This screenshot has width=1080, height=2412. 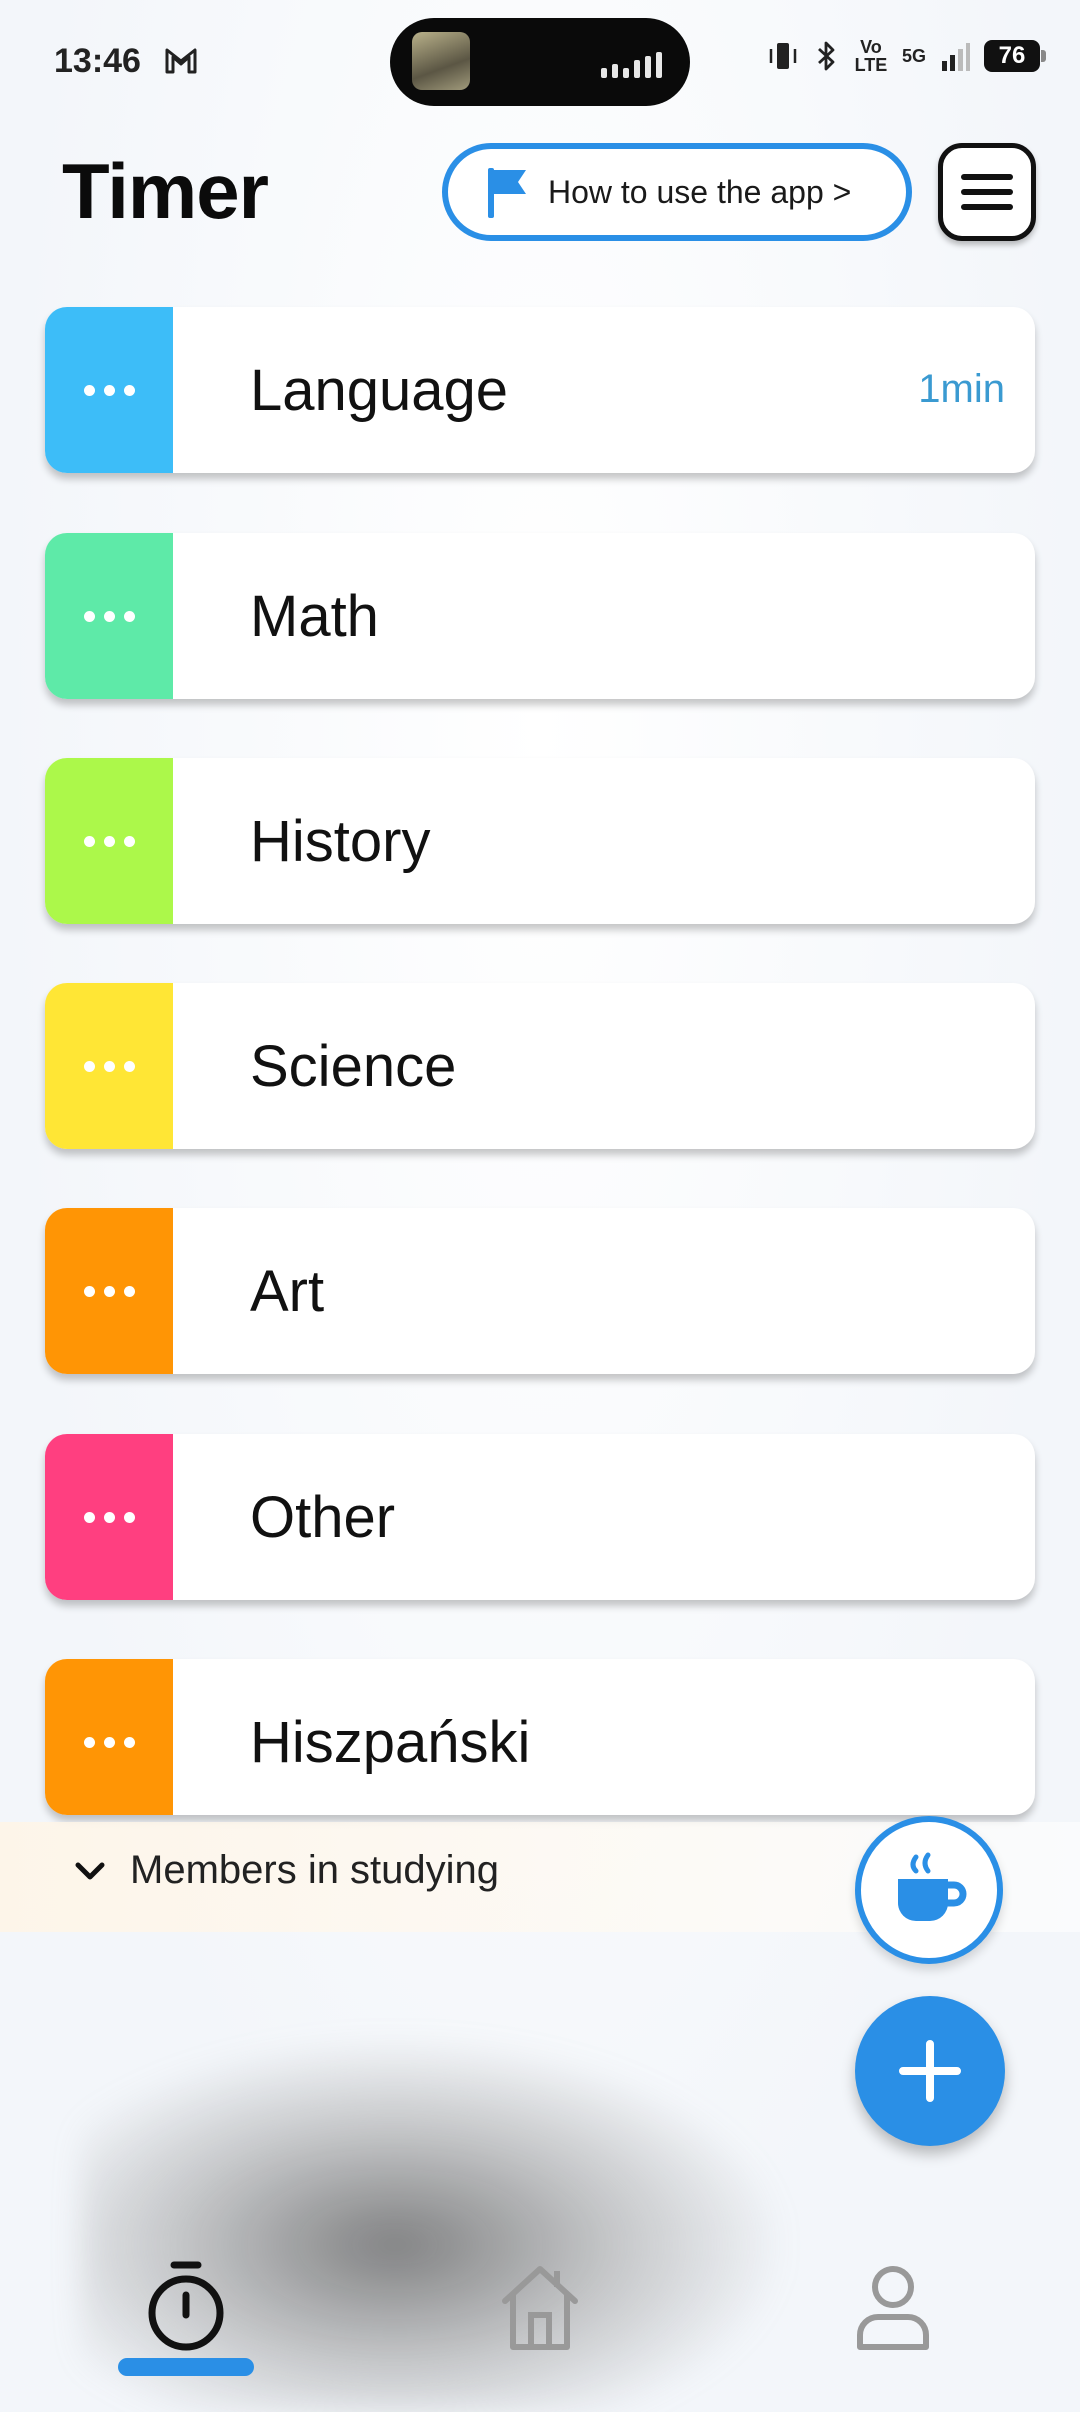 I want to click on subject-card: Art, so click(x=540, y=1291).